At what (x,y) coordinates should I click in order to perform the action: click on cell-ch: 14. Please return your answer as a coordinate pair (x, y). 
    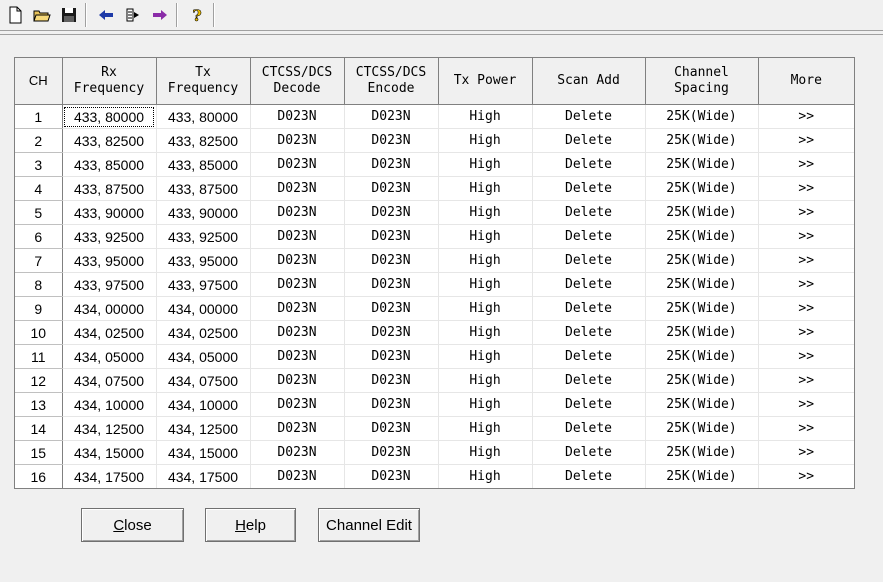
    Looking at the image, I should click on (39, 428).